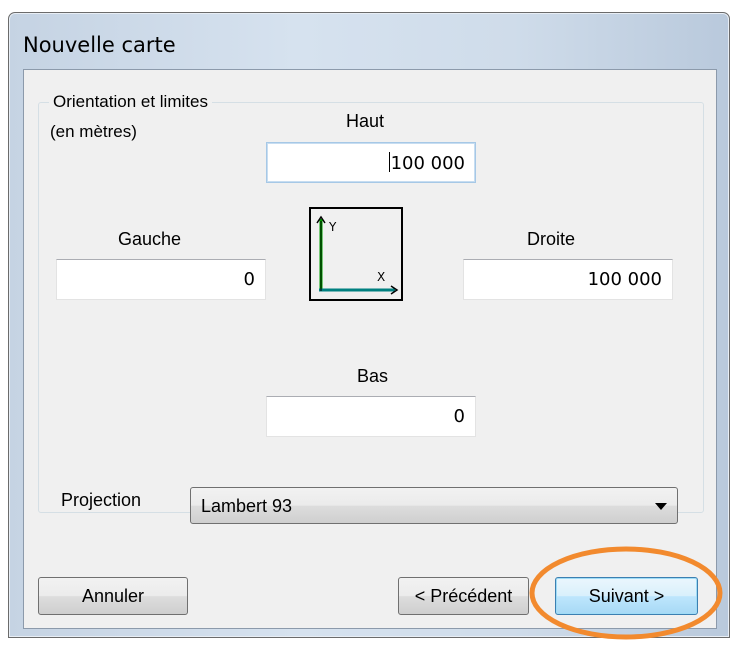  What do you see at coordinates (247, 506) in the screenshot?
I see `projection-selected-value: Lambert 93` at bounding box center [247, 506].